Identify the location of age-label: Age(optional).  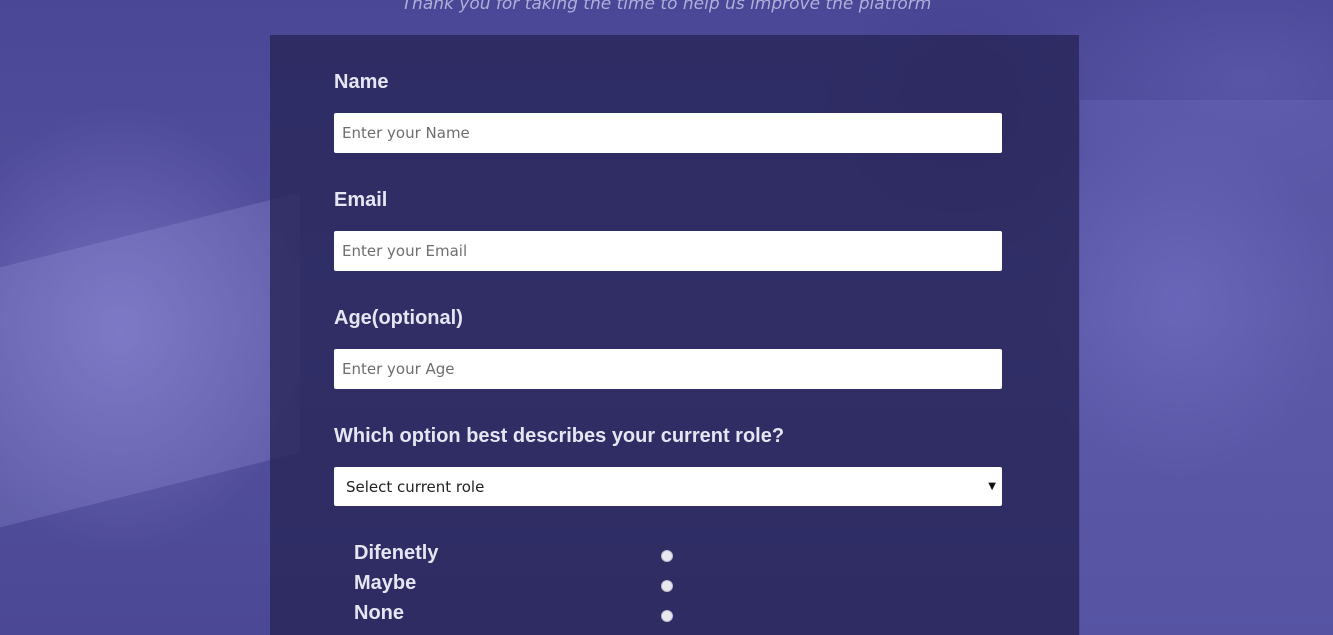
(398, 318).